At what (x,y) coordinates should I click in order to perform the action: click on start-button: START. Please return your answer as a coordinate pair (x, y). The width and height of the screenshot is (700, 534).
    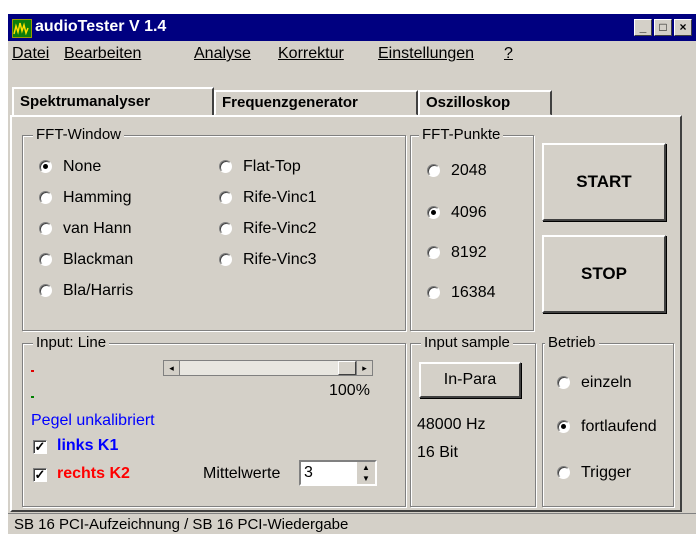
    Looking at the image, I should click on (604, 182).